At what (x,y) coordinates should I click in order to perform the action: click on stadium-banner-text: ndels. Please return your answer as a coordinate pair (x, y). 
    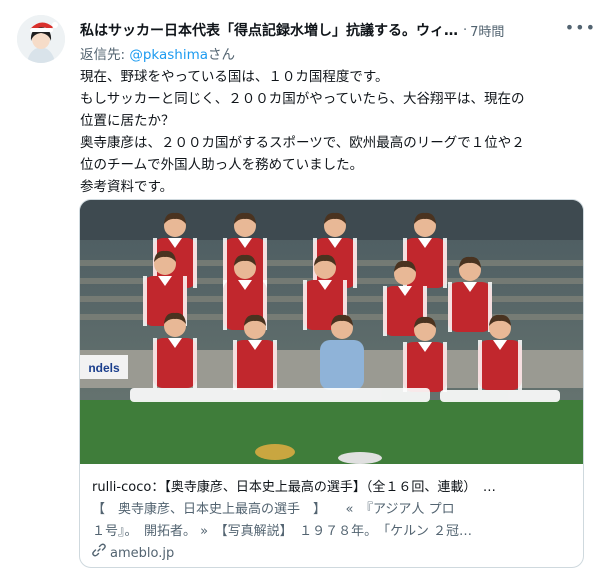
    Looking at the image, I should click on (104, 368).